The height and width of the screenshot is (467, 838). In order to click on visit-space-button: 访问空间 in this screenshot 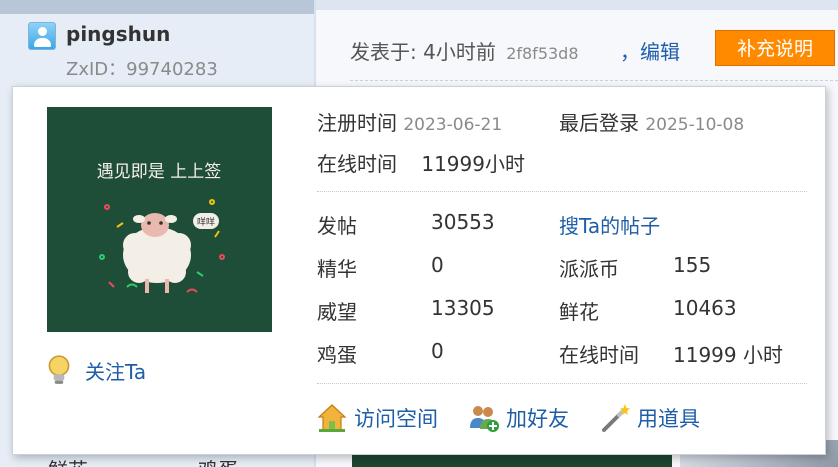, I will do `click(377, 418)`.